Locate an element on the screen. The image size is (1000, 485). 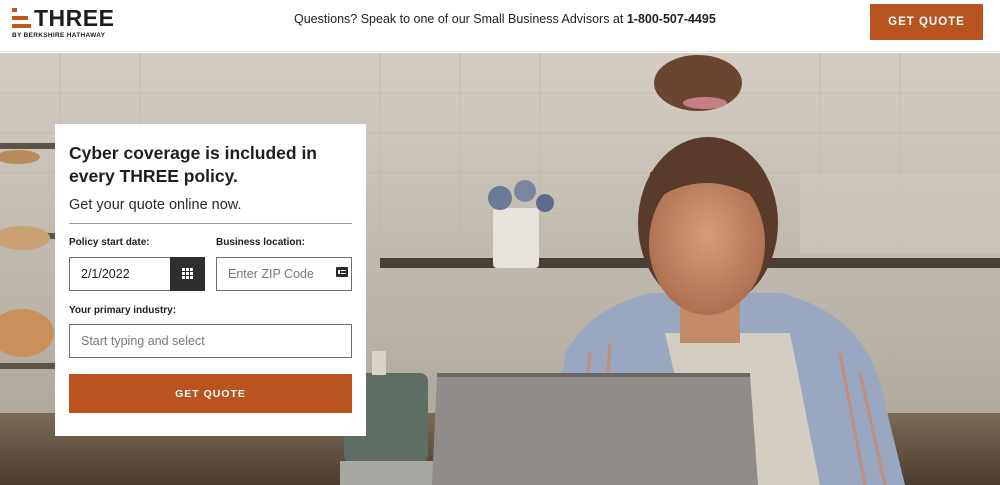
calendar-button is located at coordinates (187, 274).